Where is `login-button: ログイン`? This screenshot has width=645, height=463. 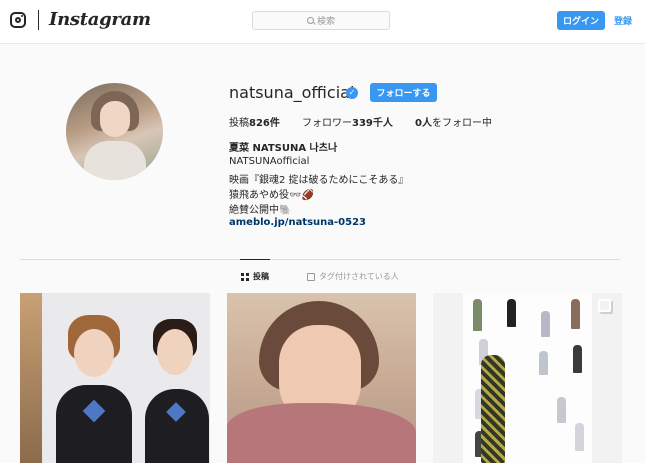
login-button: ログイン is located at coordinates (581, 20).